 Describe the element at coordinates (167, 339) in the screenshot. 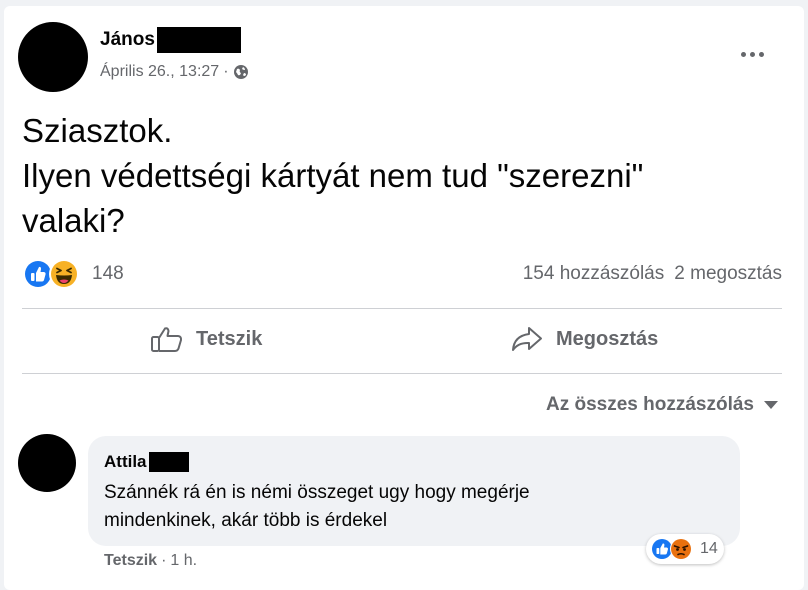

I see `thumbs-up-icon` at that location.